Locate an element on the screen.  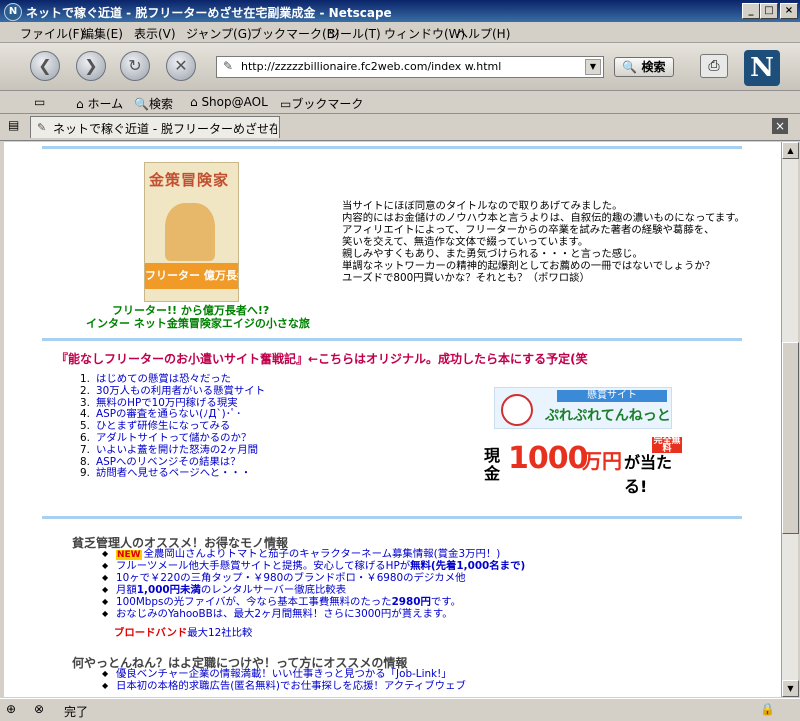
new-badge: NEW is located at coordinates (129, 555).